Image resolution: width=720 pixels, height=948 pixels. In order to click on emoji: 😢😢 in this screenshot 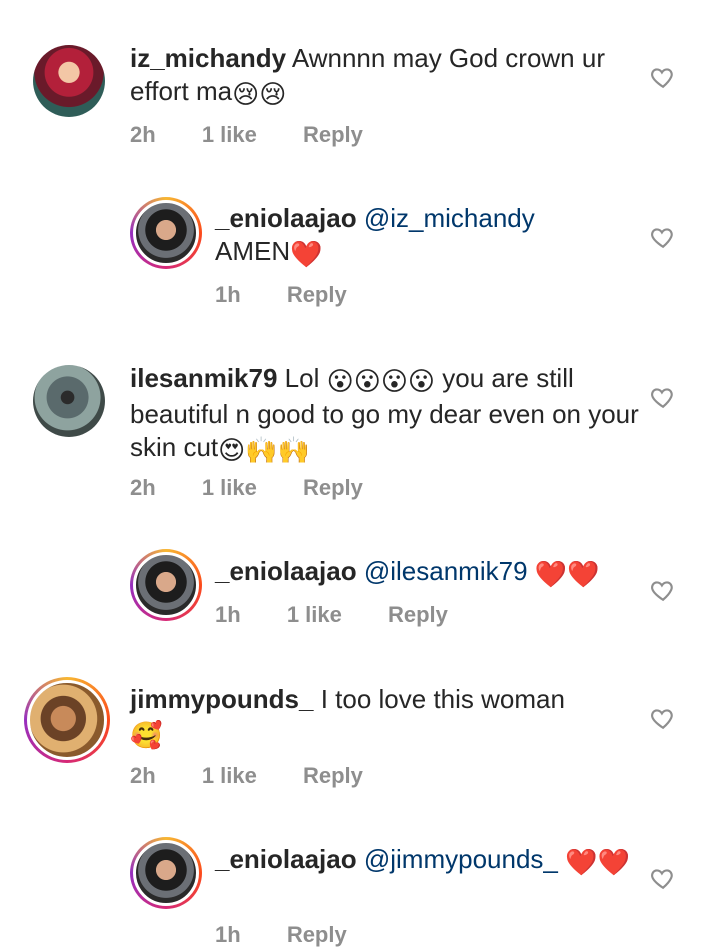, I will do `click(259, 94)`.